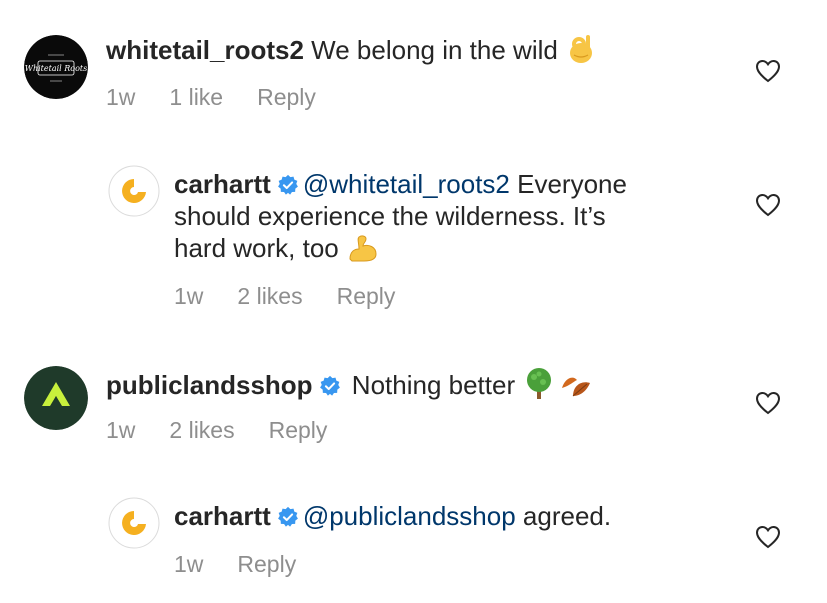  I want to click on avatar-whitetail-roots2: Whitetail Roots, so click(56, 67).